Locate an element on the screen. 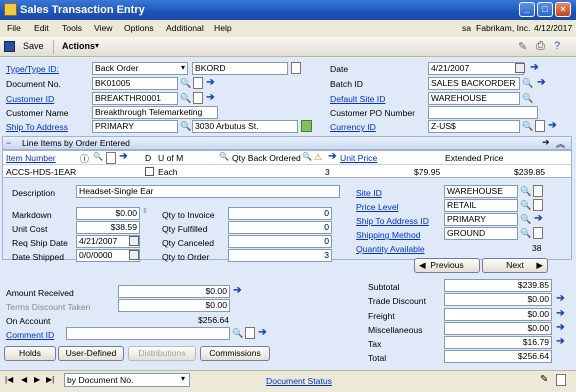 The image size is (576, 392). customer-name-field: Breakthrough Telemarketing is located at coordinates (155, 112).